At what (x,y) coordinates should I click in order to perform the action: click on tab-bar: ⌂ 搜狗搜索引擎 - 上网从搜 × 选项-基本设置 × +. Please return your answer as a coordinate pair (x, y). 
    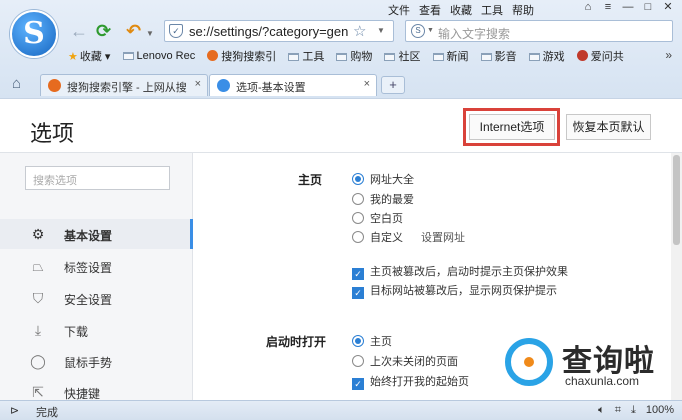
    Looking at the image, I should click on (341, 85).